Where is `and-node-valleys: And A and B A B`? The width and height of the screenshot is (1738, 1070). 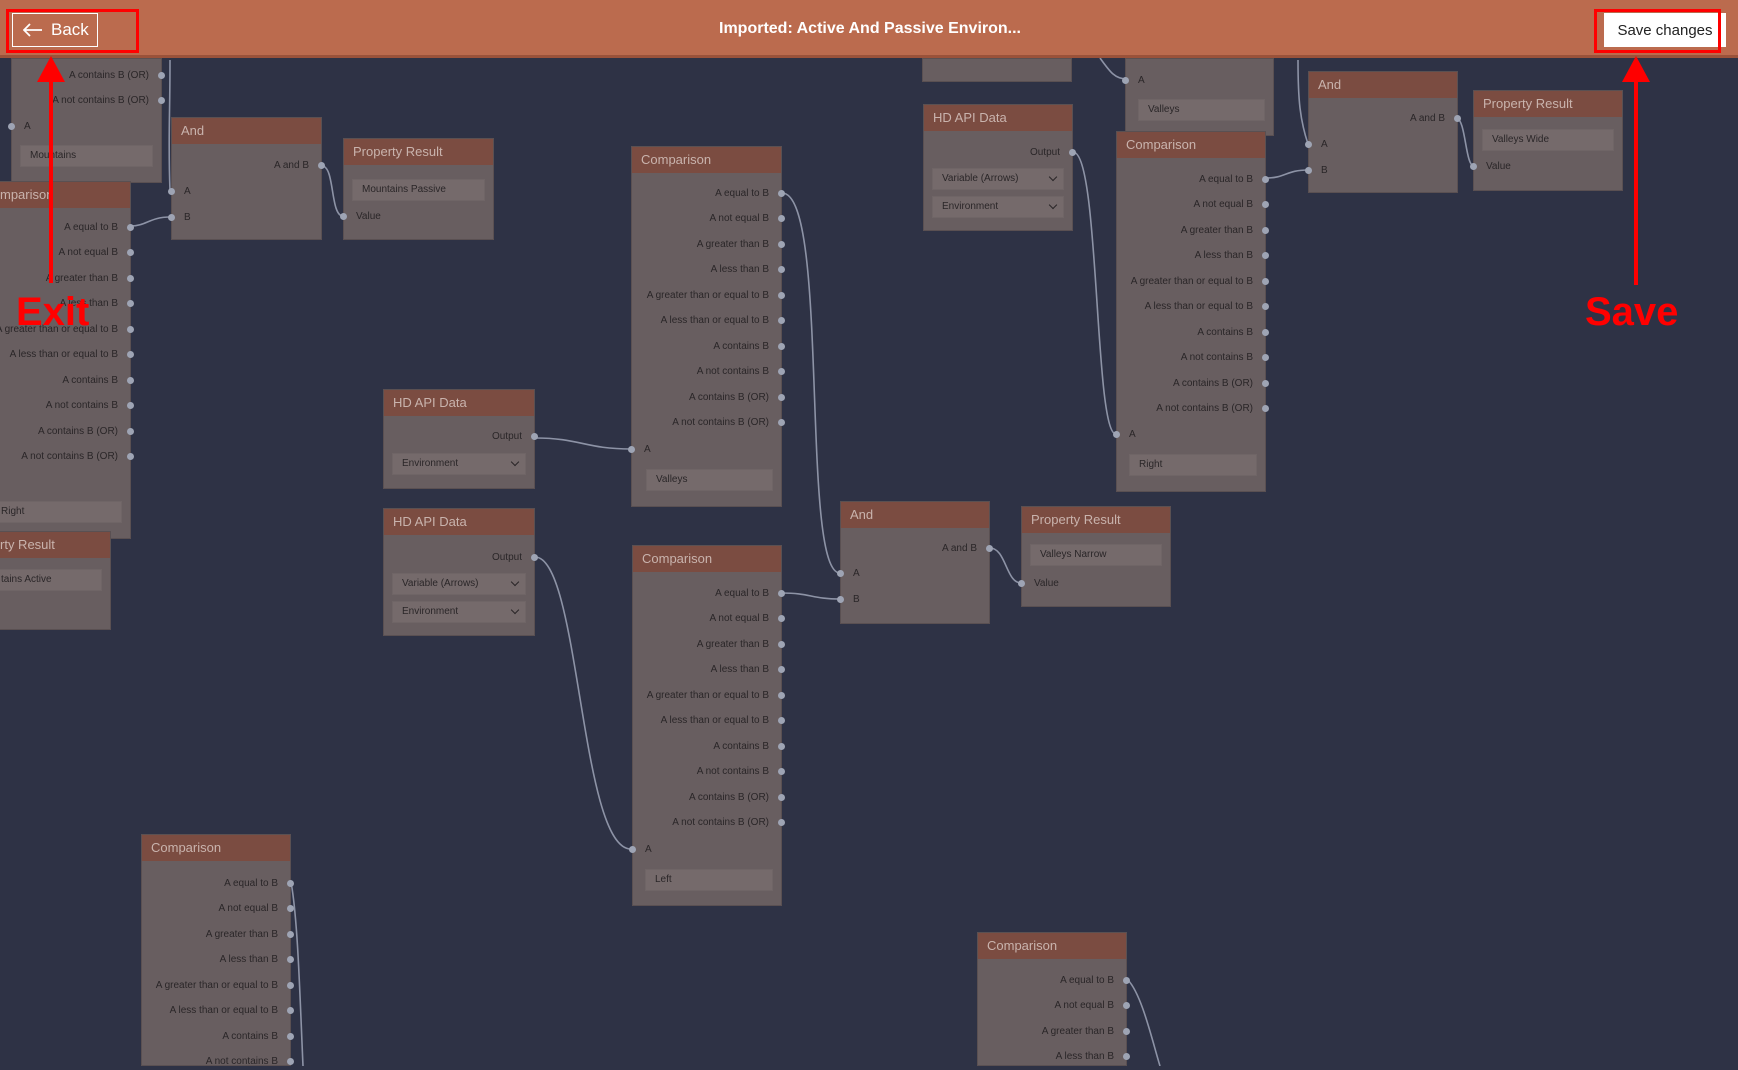 and-node-valleys: And A and B A B is located at coordinates (915, 562).